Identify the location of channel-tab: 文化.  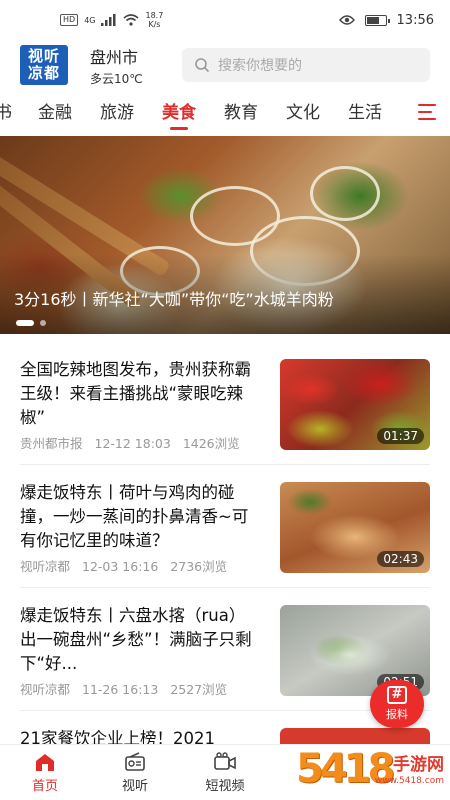
(303, 113).